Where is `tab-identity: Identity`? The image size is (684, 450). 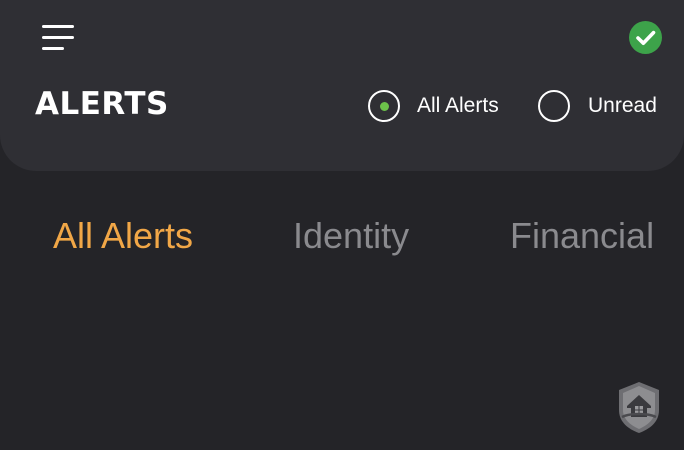
tab-identity: Identity is located at coordinates (351, 236).